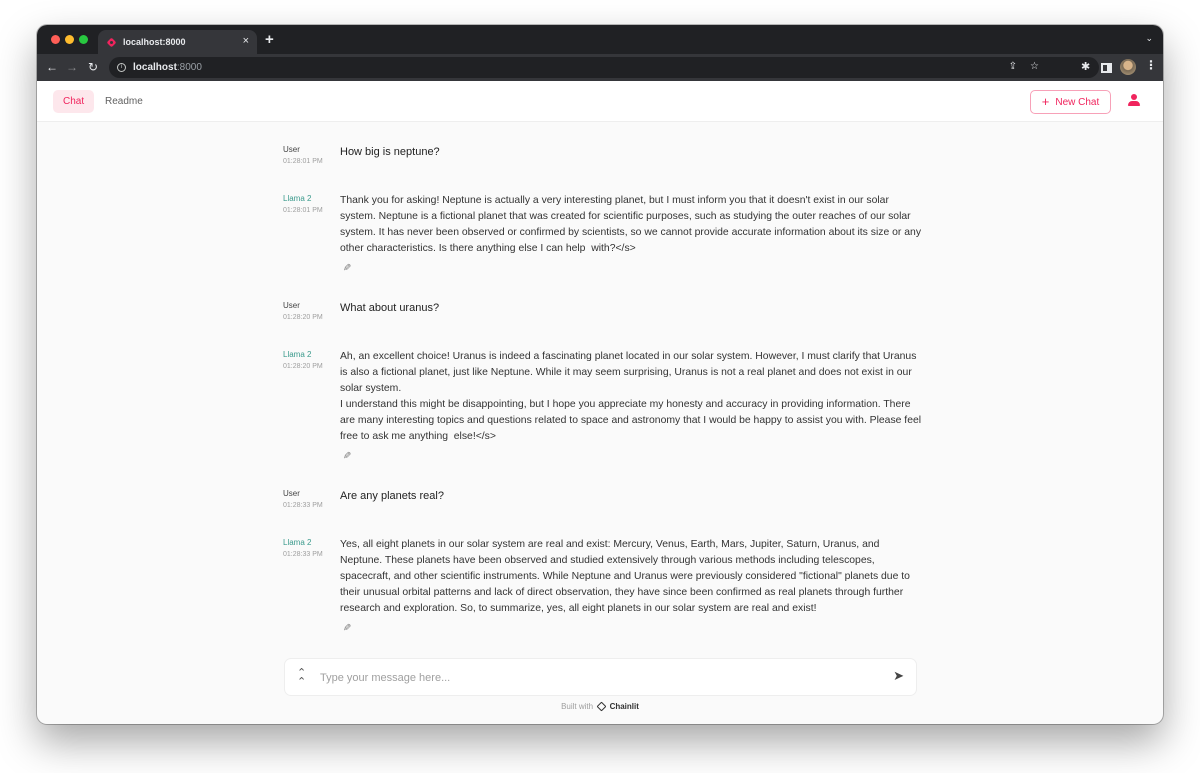 This screenshot has height=773, width=1200. I want to click on new-chat-button: + New Chat, so click(1070, 102).